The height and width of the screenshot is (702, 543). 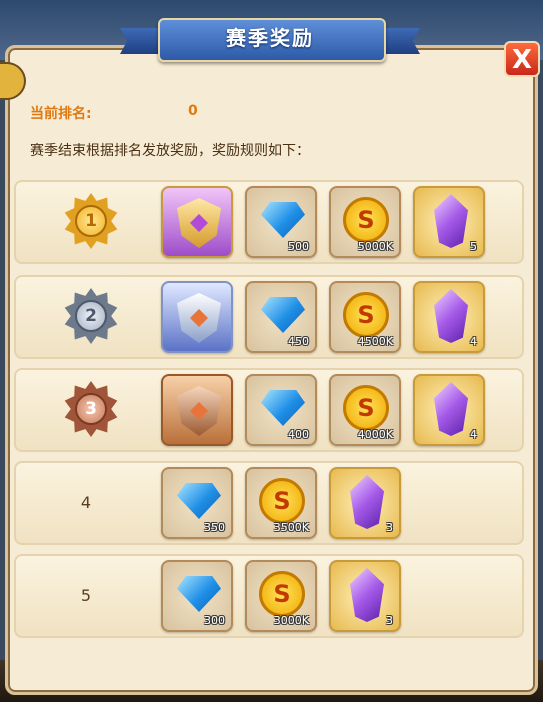 I want to click on ribbon-right-wing, so click(x=400, y=41).